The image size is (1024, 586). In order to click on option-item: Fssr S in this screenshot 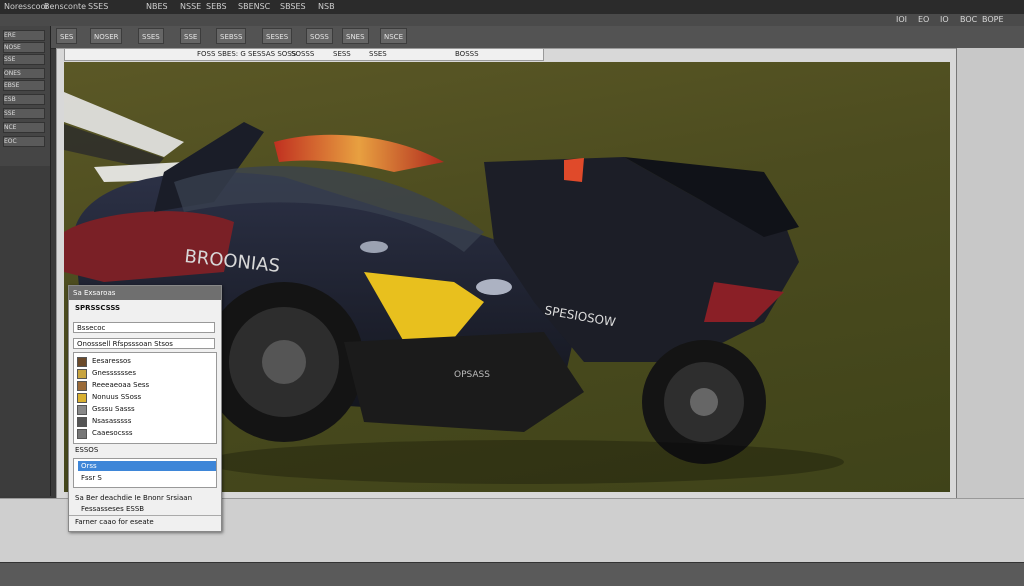, I will do `click(147, 478)`.